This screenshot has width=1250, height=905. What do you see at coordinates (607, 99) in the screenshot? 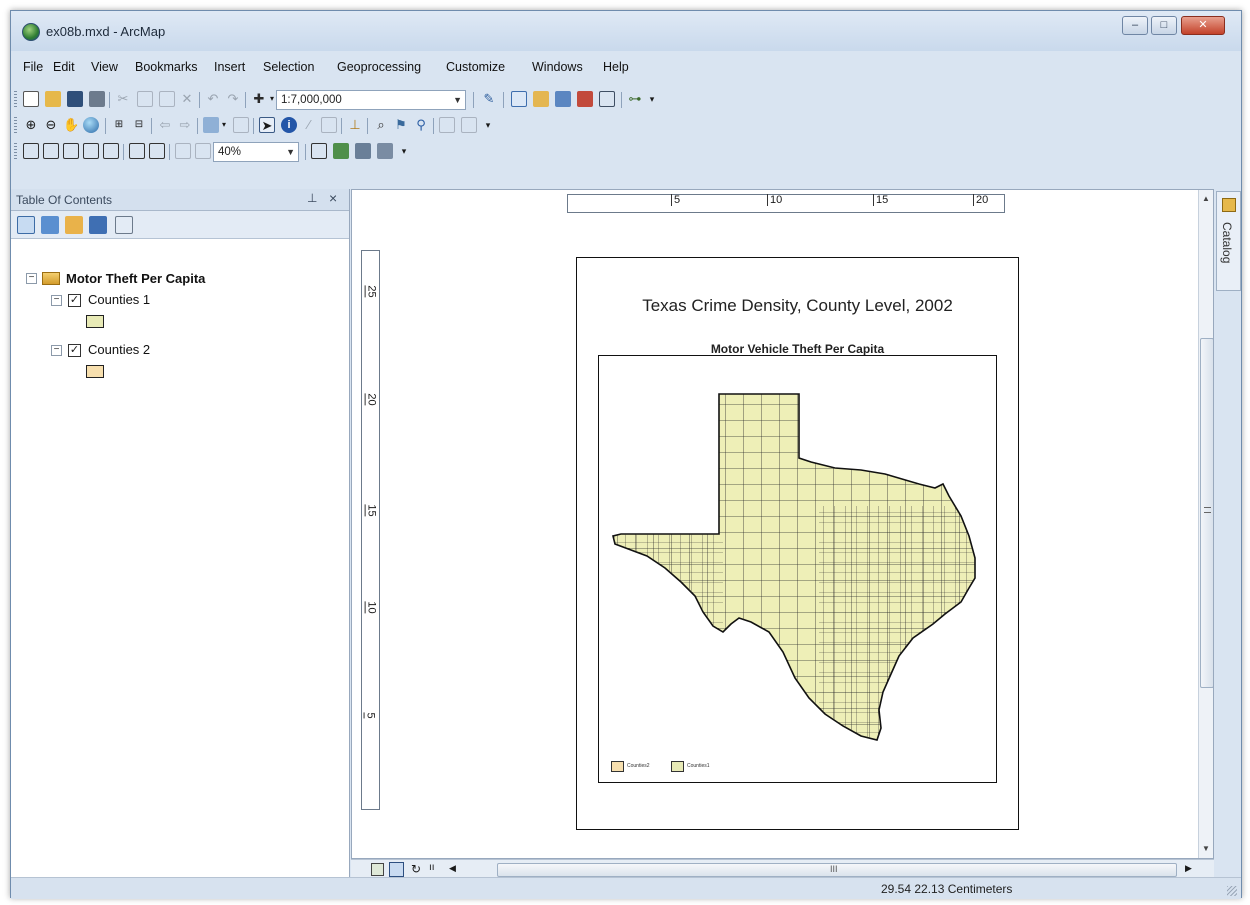
I see `python-window-icon` at bounding box center [607, 99].